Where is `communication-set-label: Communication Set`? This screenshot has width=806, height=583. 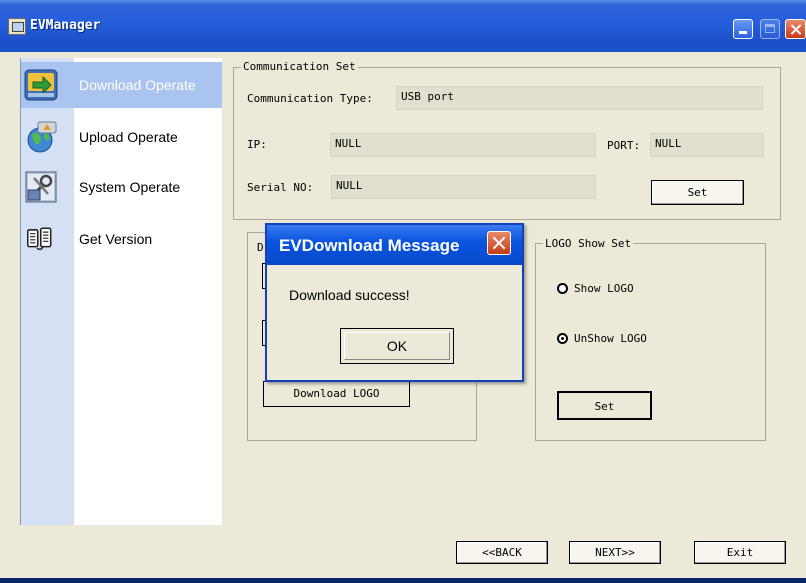
communication-set-label: Communication Set is located at coordinates (299, 66).